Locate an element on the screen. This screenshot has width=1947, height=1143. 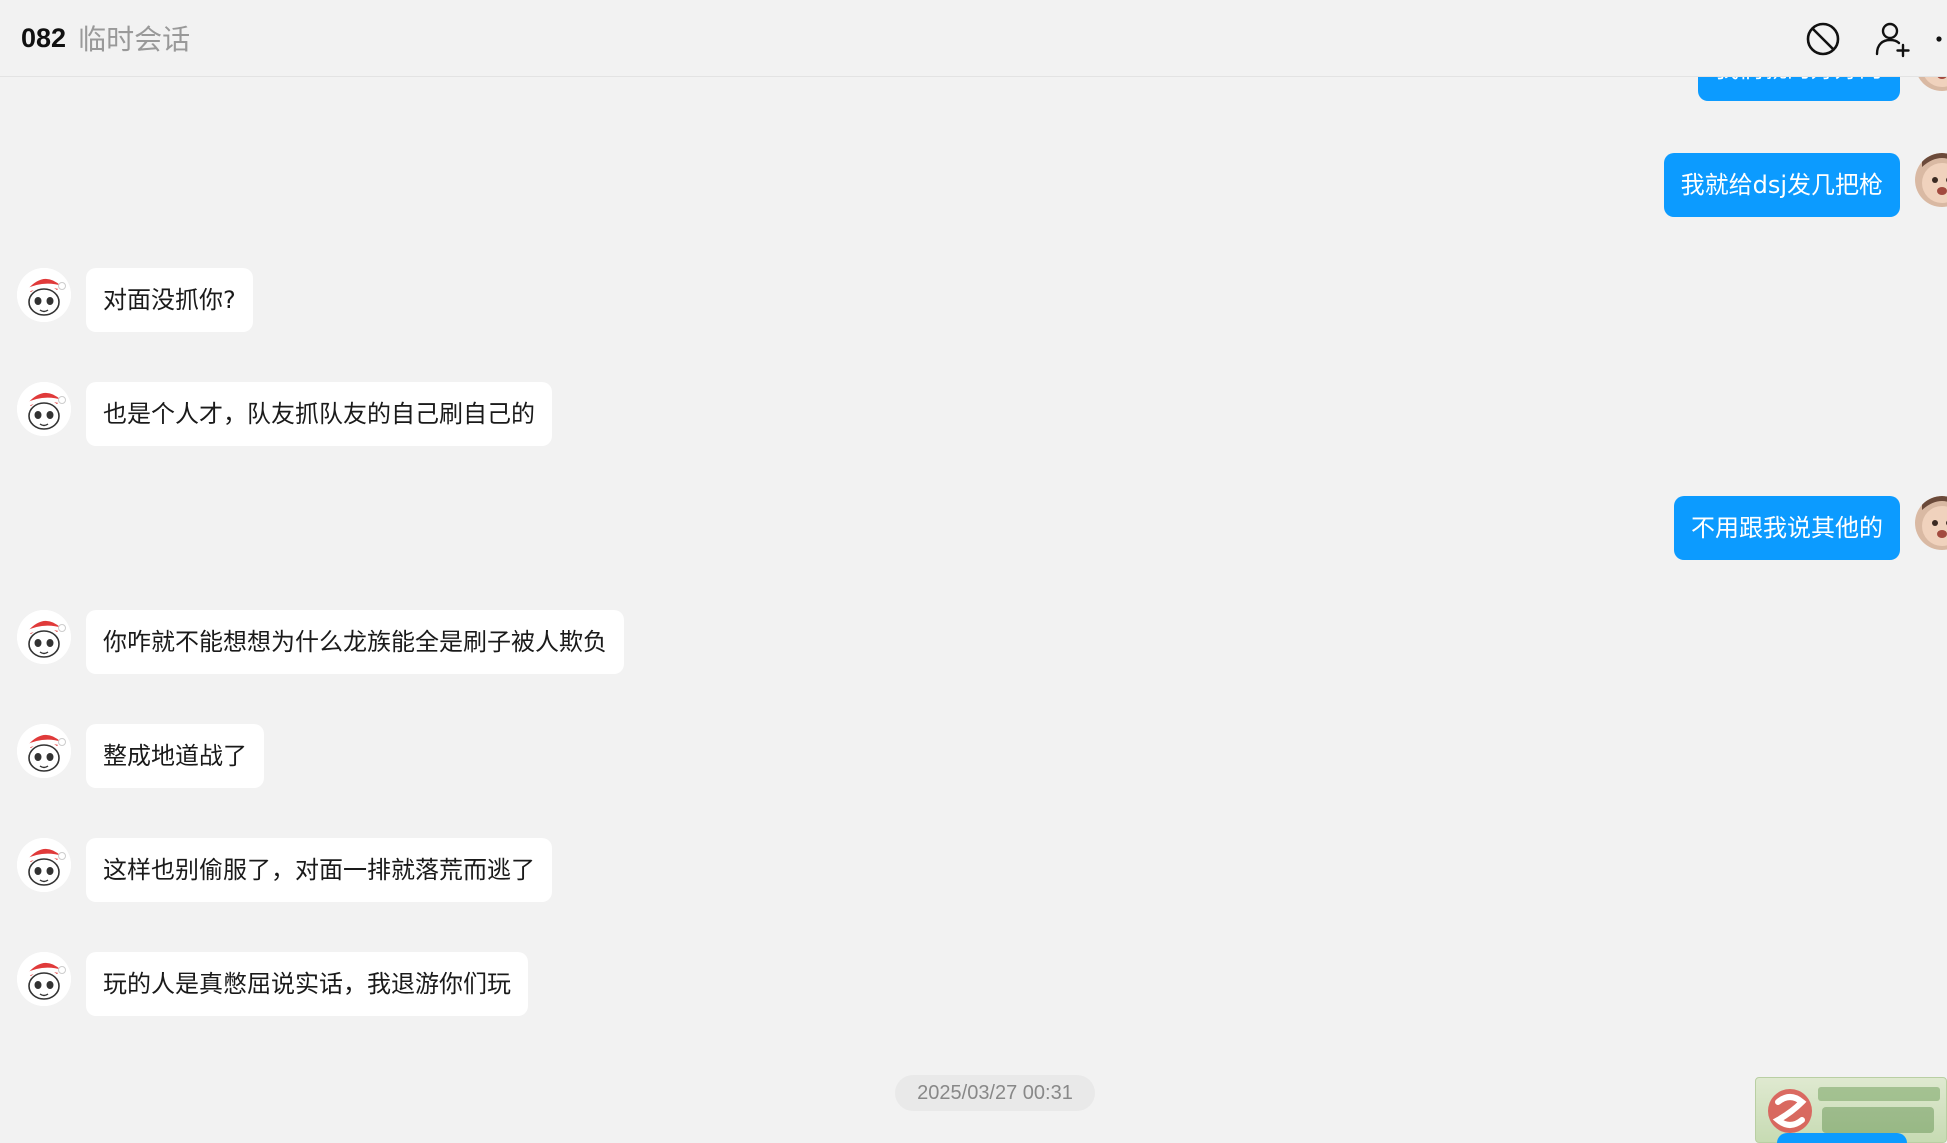
header-toolbar is located at coordinates (1875, 38).